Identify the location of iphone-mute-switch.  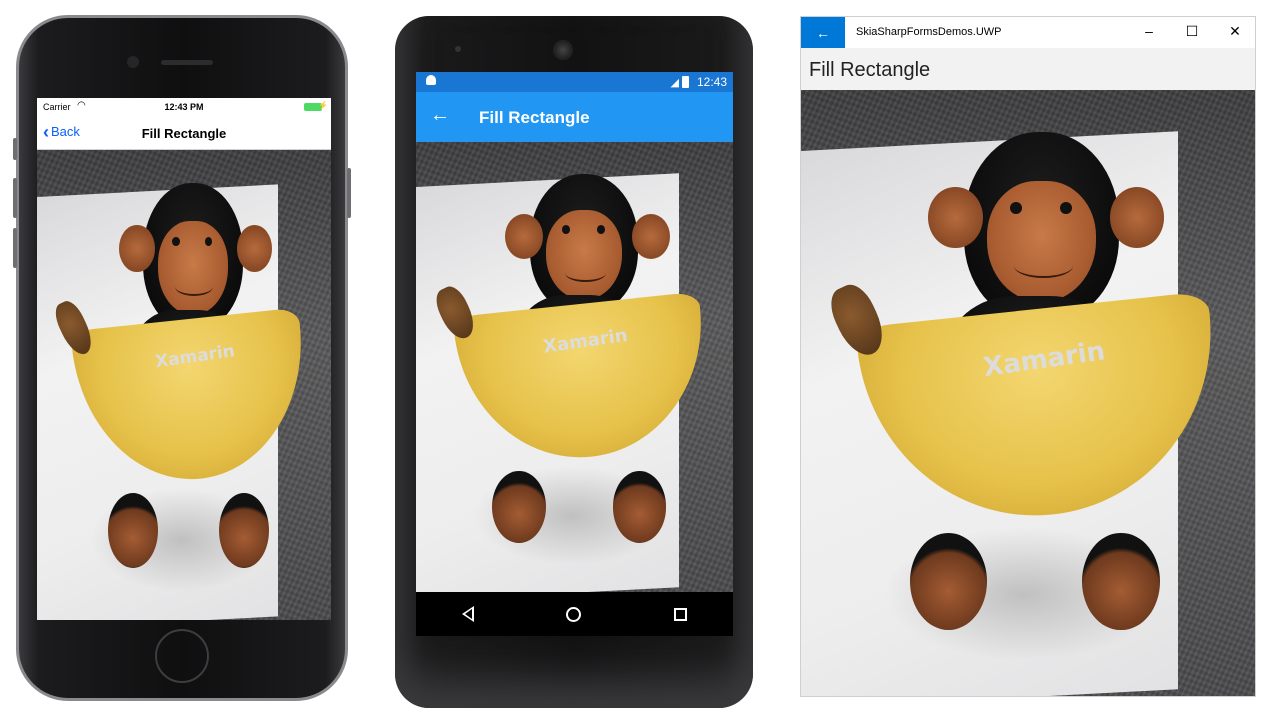
(15, 149).